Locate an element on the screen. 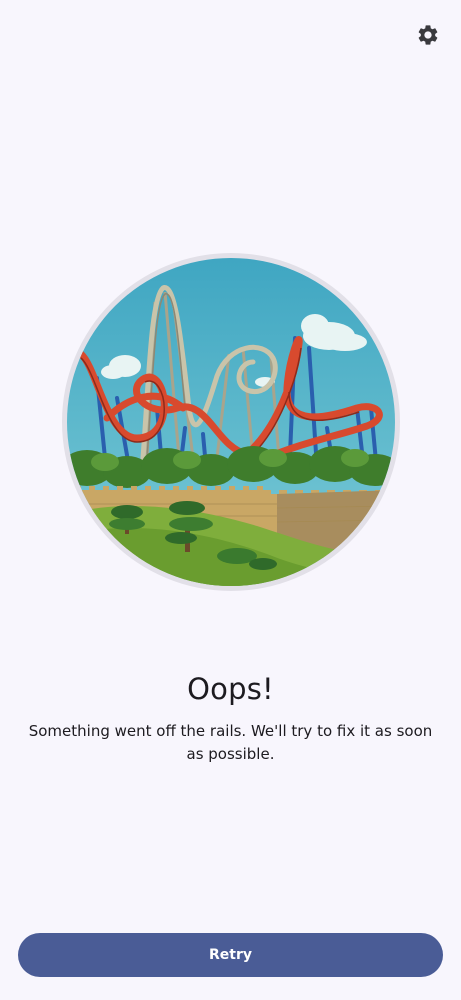 The width and height of the screenshot is (461, 1000). settings-button is located at coordinates (428, 35).